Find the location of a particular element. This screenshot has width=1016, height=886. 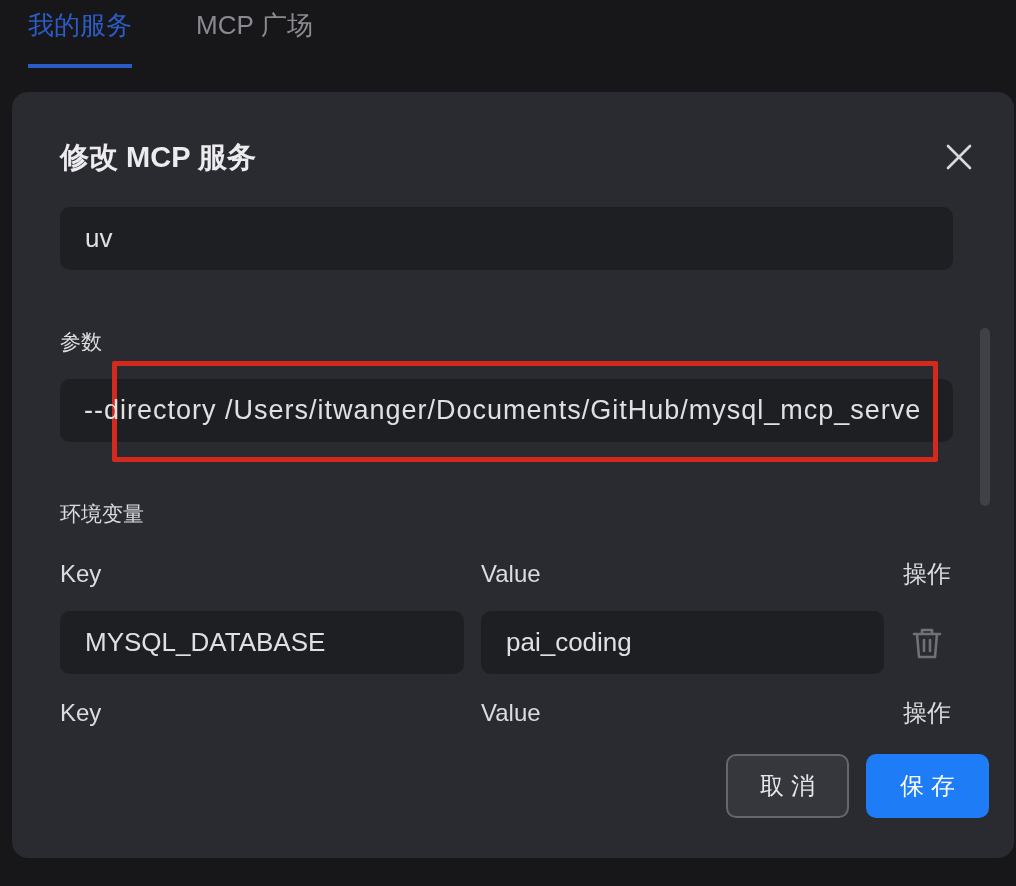

tab: MCP 广场 is located at coordinates (254, 34).